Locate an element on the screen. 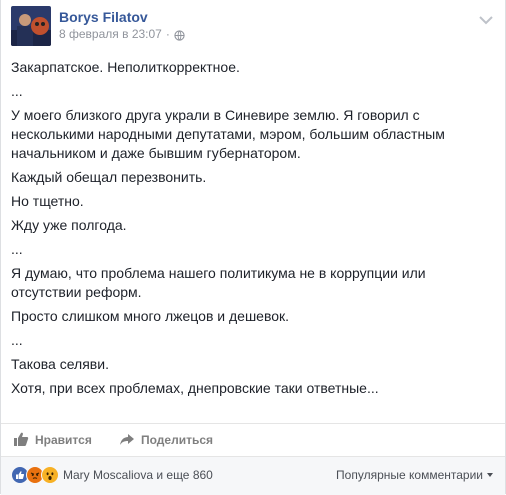 Image resolution: width=506 pixels, height=495 pixels. post-paragraph: Но тщетно. is located at coordinates (47, 201).